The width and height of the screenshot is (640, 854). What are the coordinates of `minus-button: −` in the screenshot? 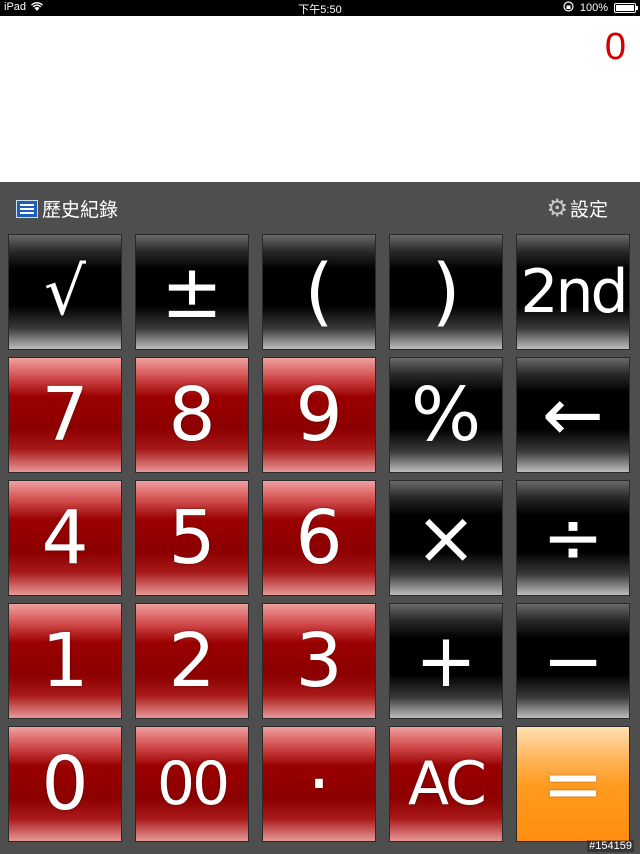 It's located at (573, 661).